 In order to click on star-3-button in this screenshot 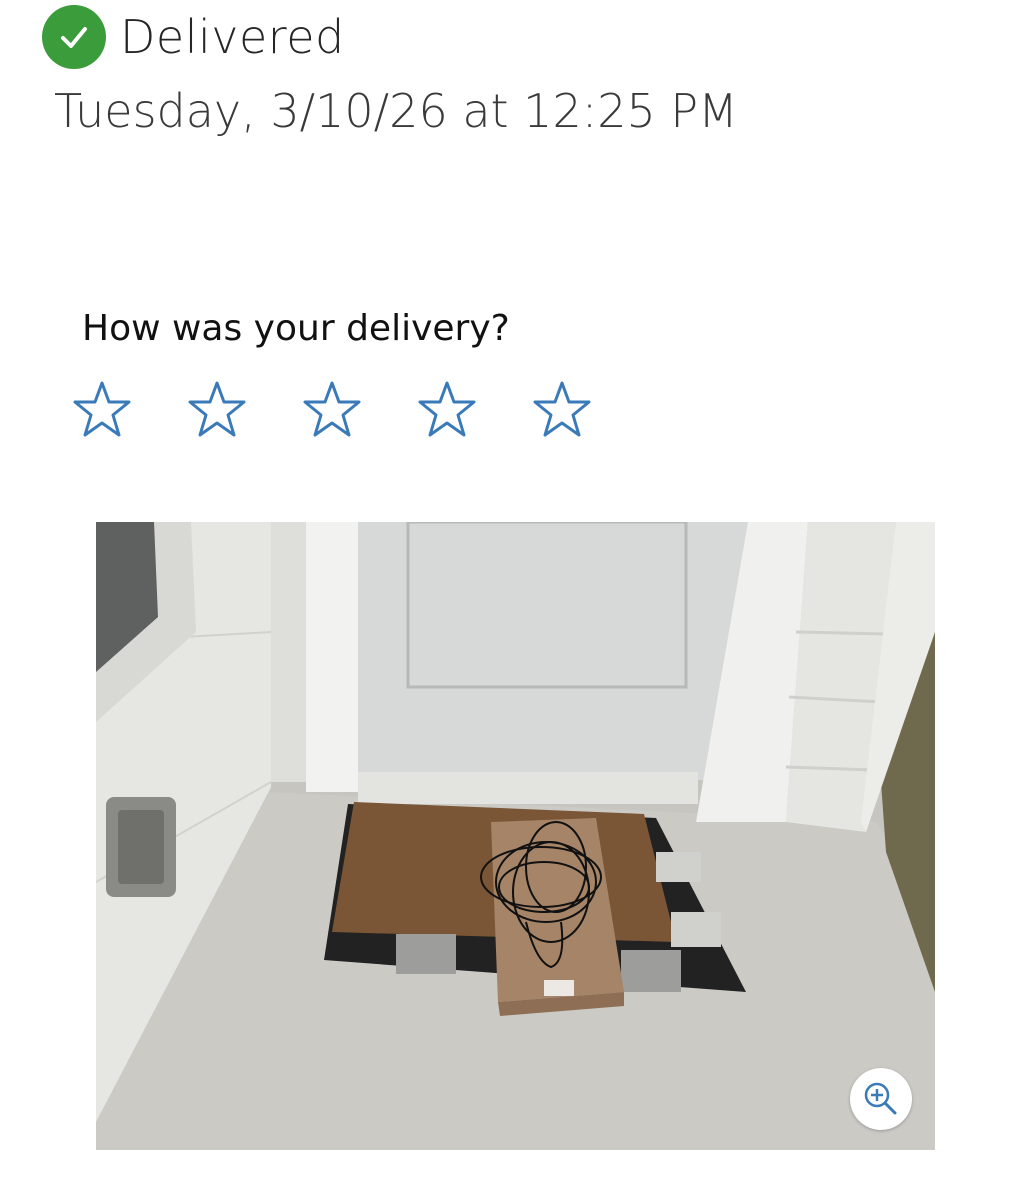, I will do `click(332, 410)`.